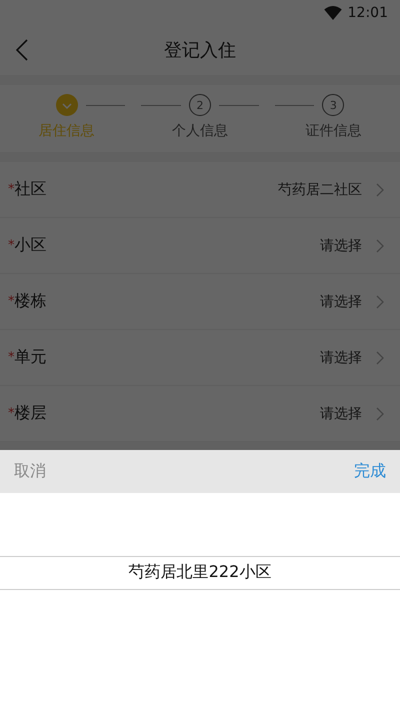 This screenshot has height=710, width=400. I want to click on field-label: 单元, so click(30, 357).